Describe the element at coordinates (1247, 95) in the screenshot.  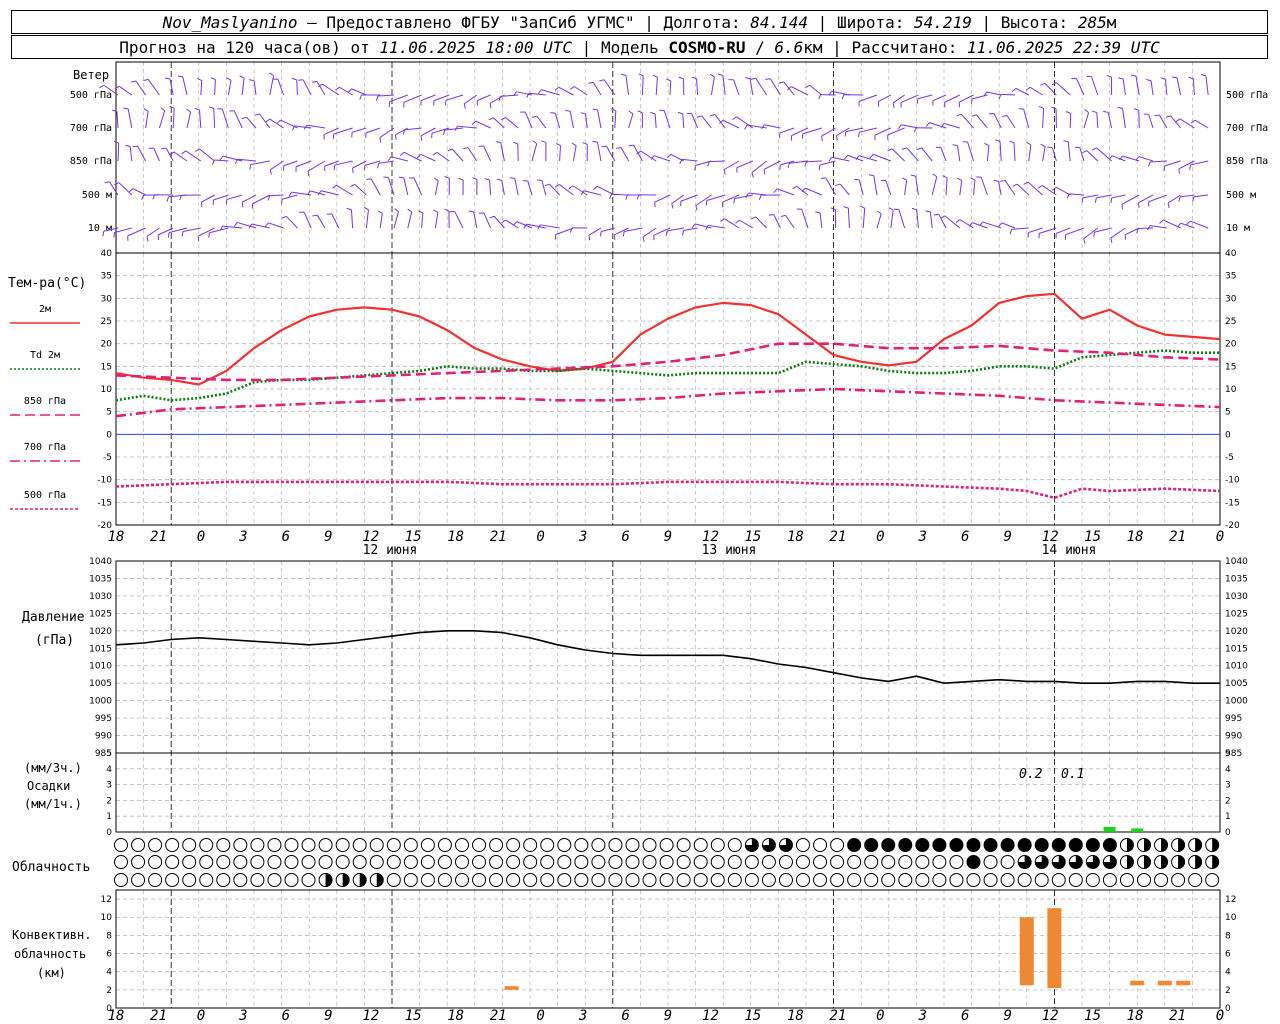
I see `wind-level-label-right: 500 гПа` at that location.